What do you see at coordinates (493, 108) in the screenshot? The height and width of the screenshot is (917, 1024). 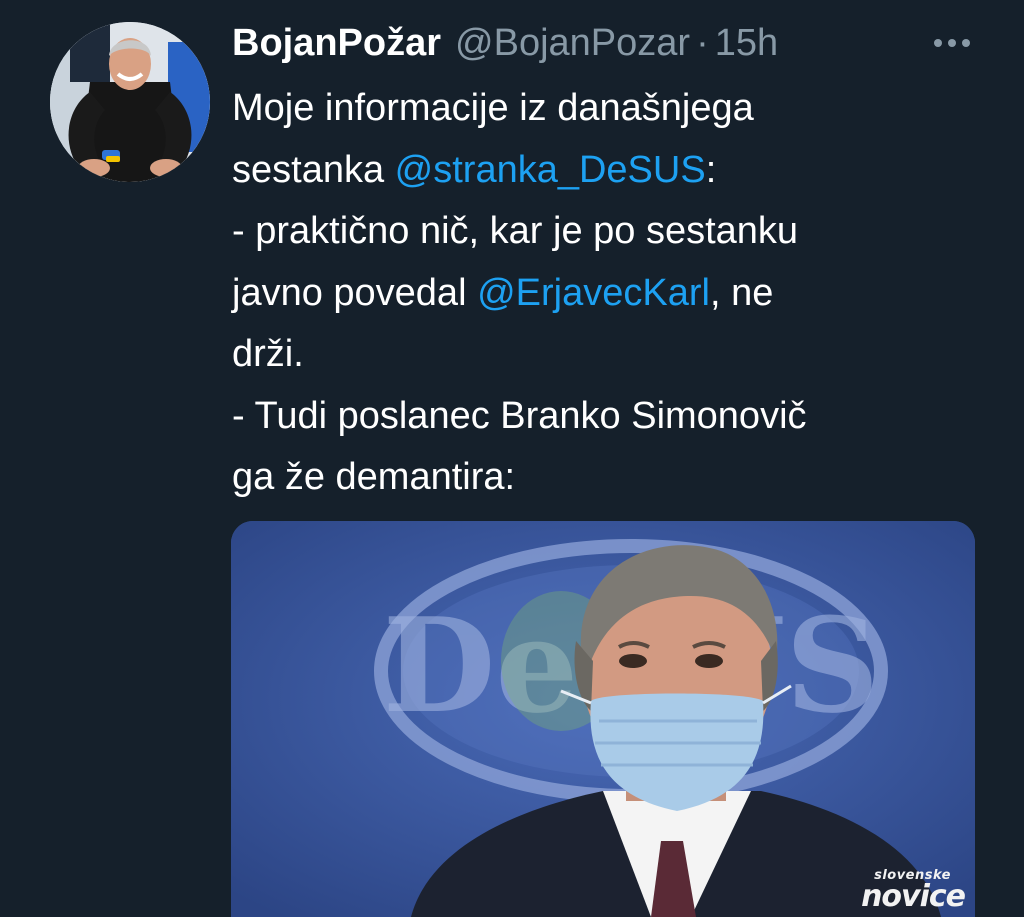 I see `tweet-text-line: Moje informacije iz današnjega` at bounding box center [493, 108].